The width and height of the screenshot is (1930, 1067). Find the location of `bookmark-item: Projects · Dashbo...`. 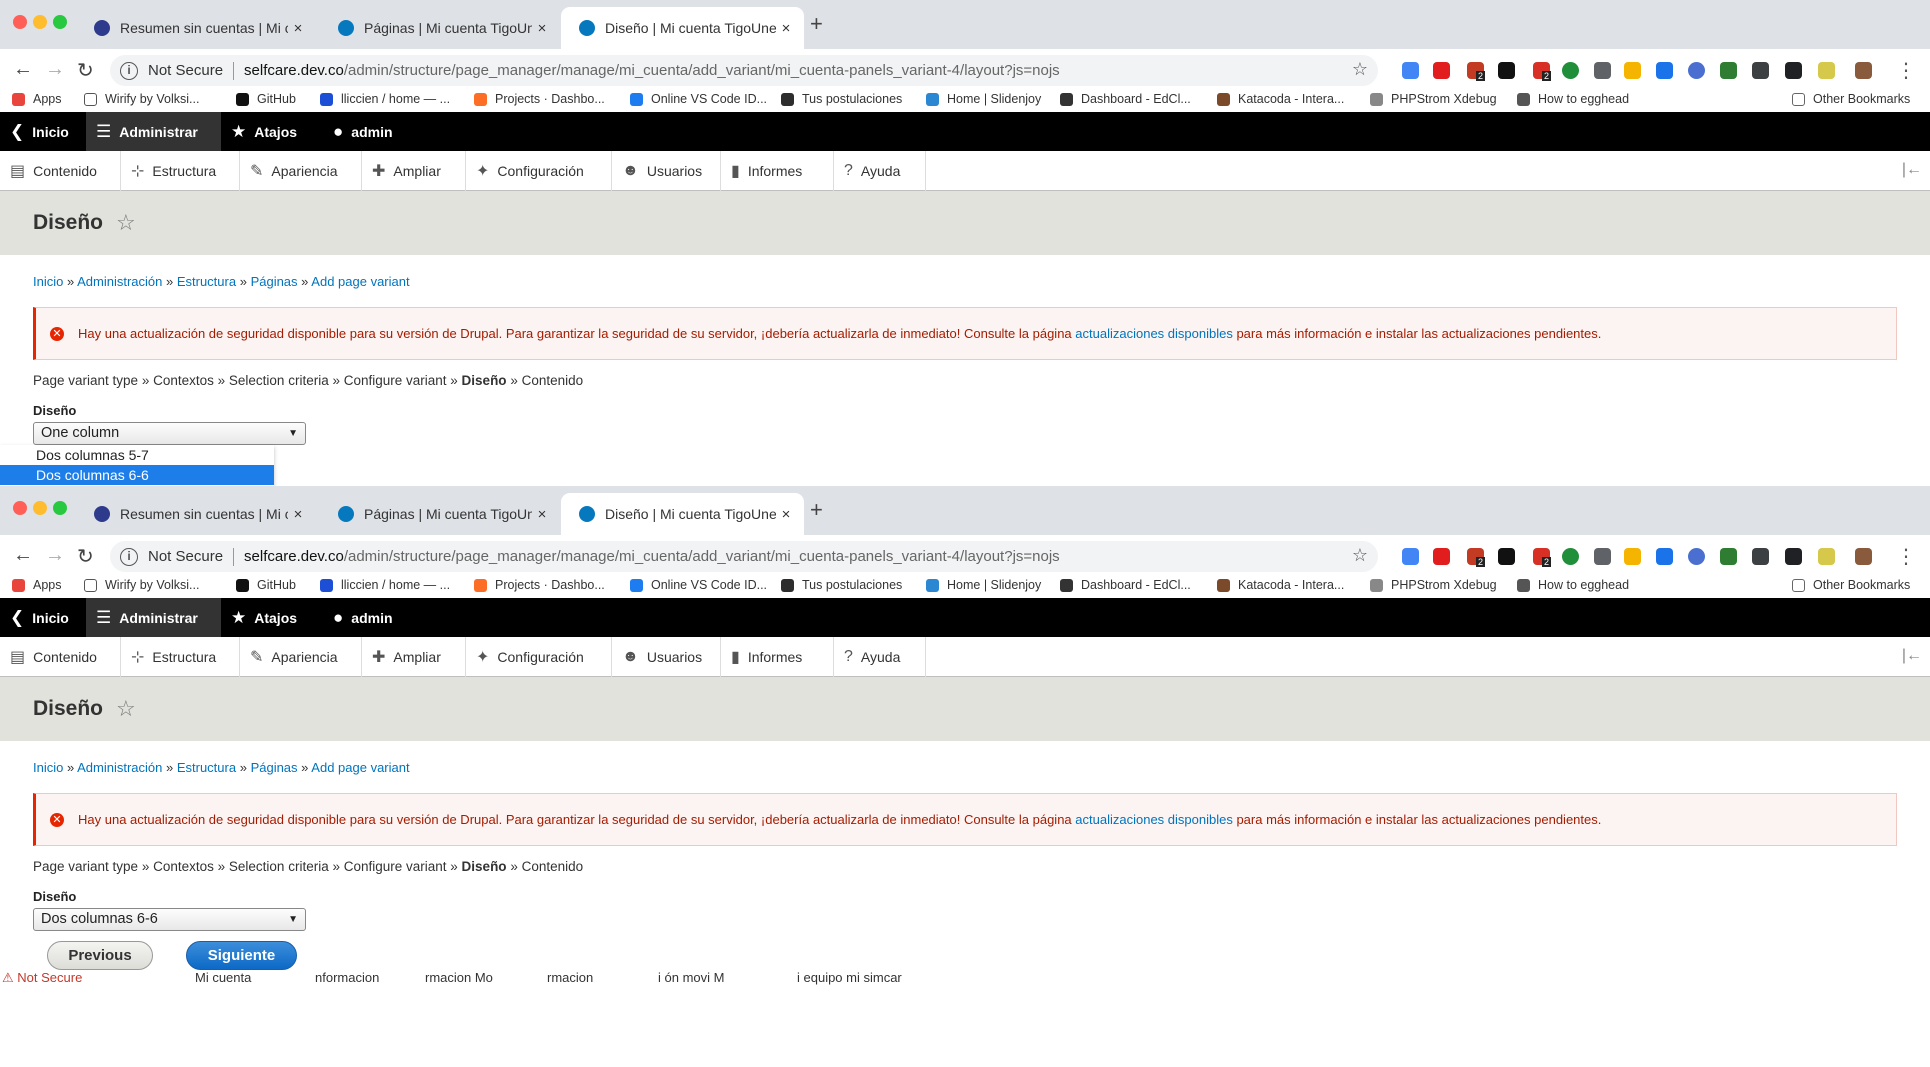

bookmark-item: Projects · Dashbo... is located at coordinates (539, 585).